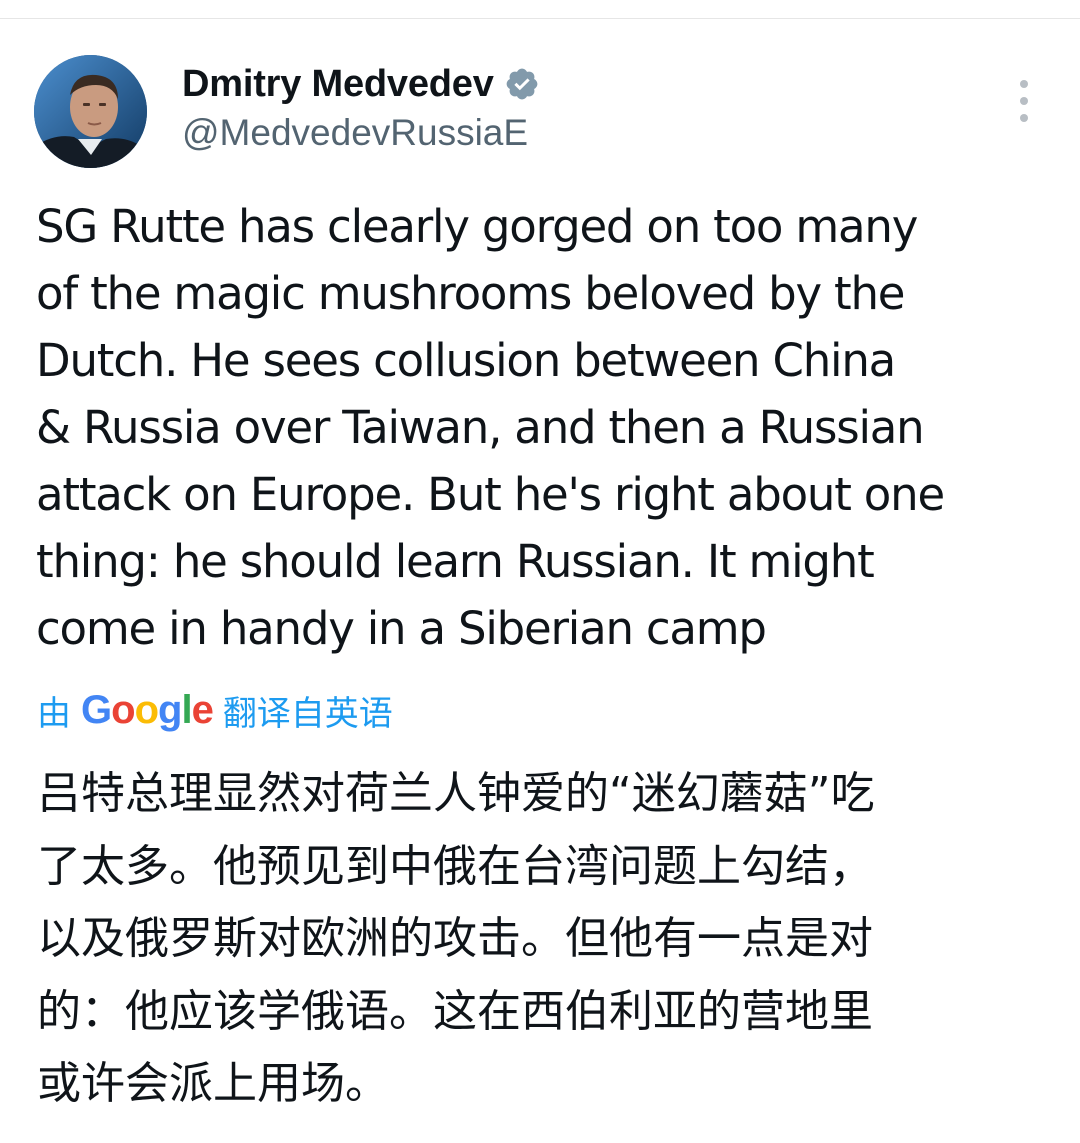 Image resolution: width=1080 pixels, height=1143 pixels. I want to click on profile-photo, so click(90, 111).